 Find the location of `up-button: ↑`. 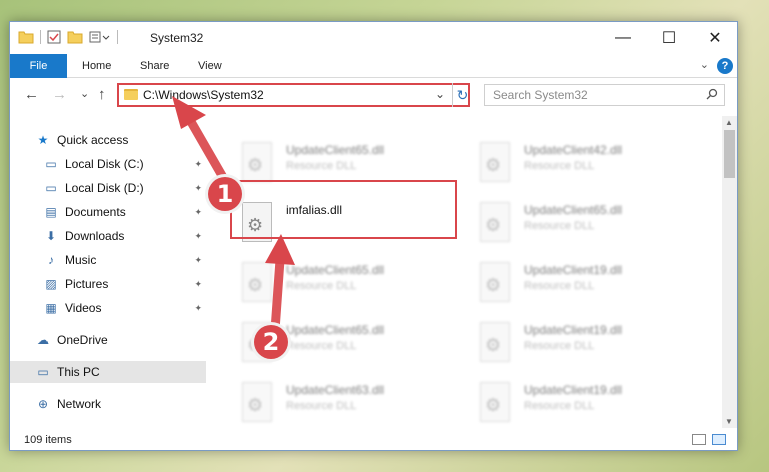

up-button: ↑ is located at coordinates (102, 94).